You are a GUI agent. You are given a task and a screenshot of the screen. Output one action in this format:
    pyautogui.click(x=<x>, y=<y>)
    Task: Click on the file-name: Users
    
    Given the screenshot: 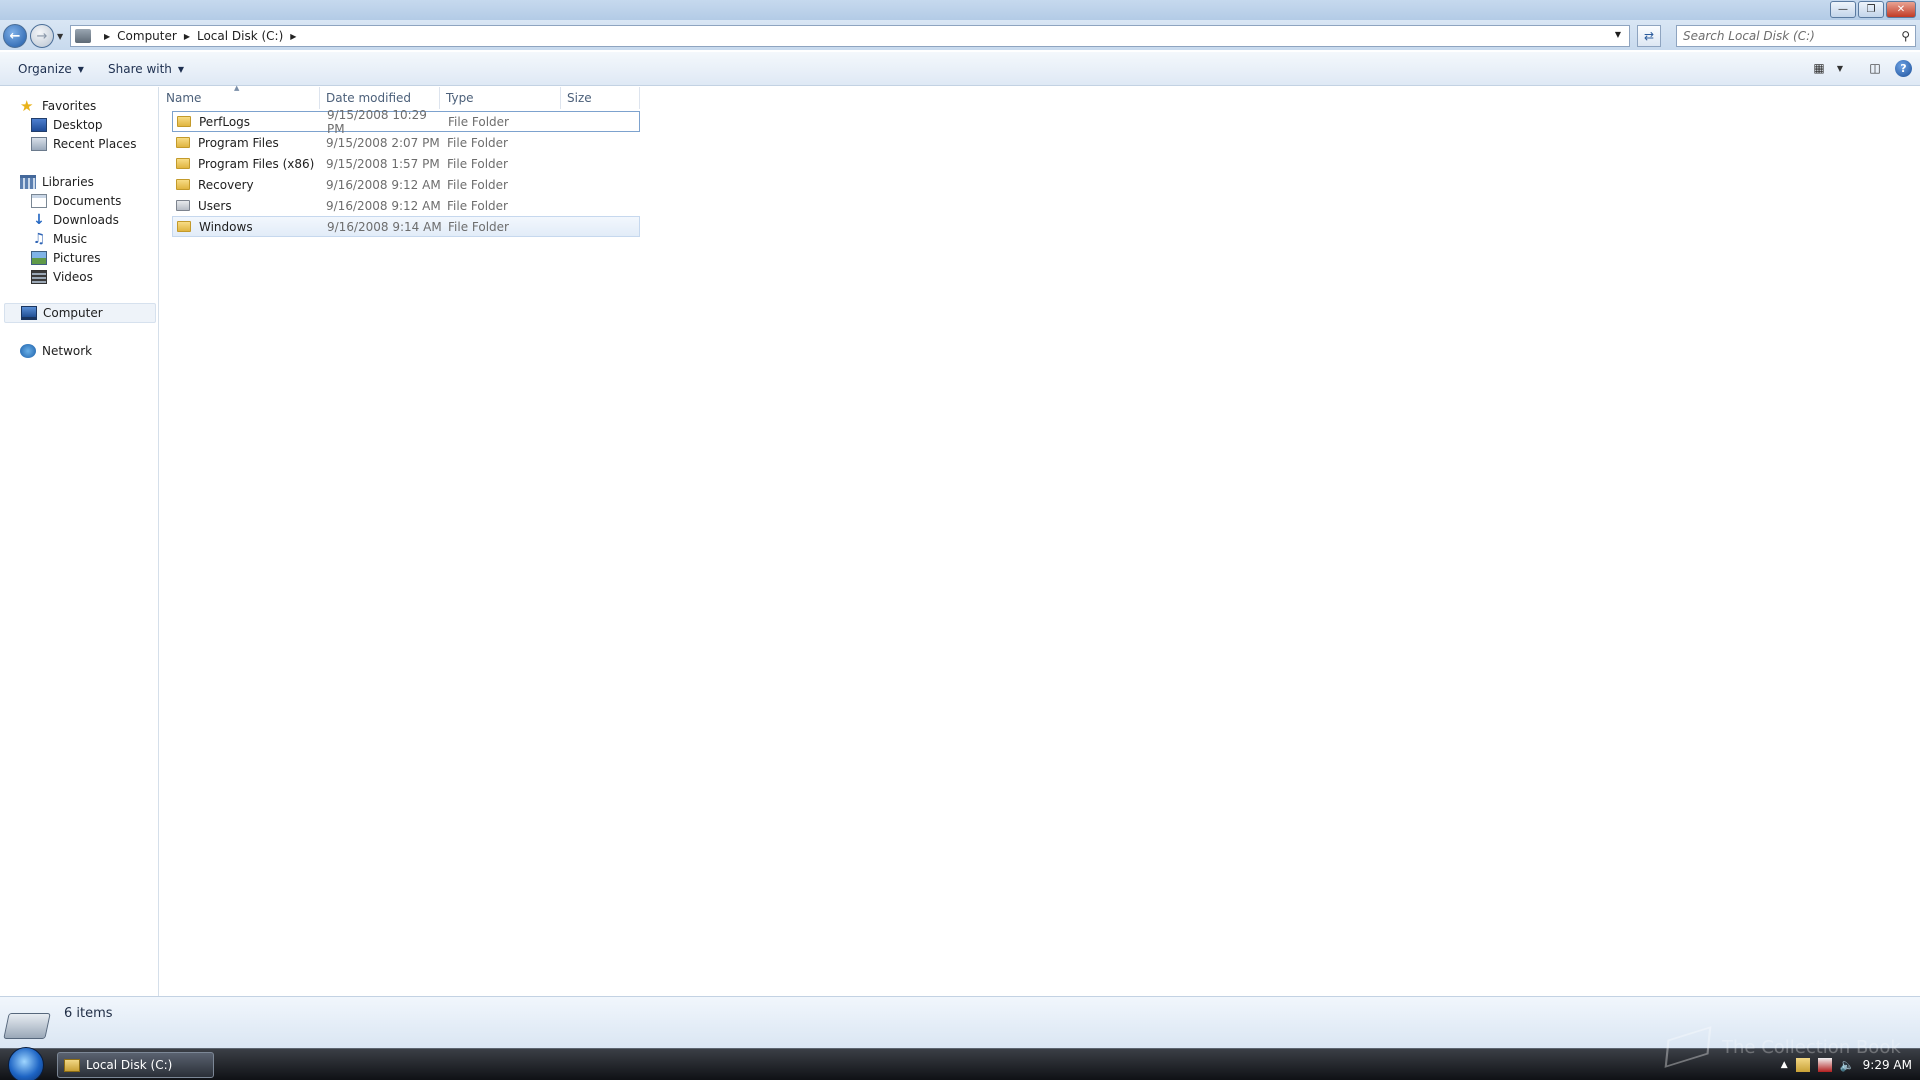 What is the action you would take?
    pyautogui.click(x=215, y=205)
    